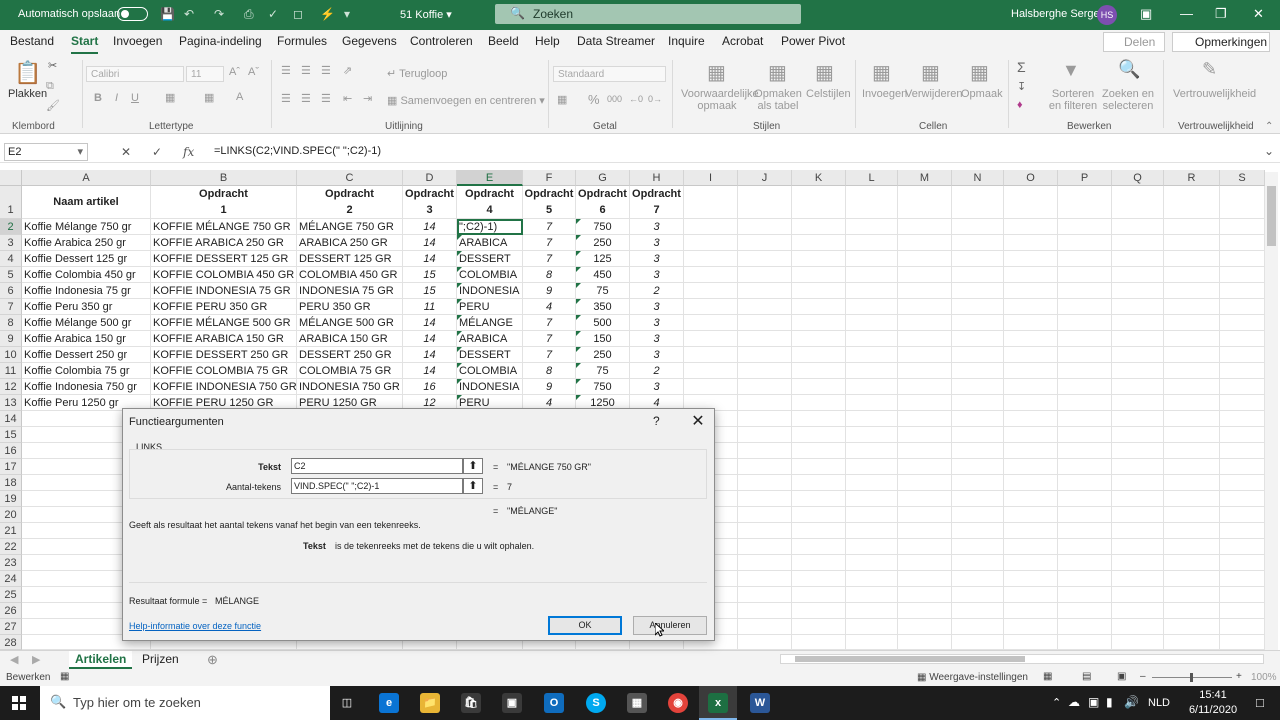 The width and height of the screenshot is (1280, 720). What do you see at coordinates (777, 72) in the screenshot?
I see `format-table-icon: ▦` at bounding box center [777, 72].